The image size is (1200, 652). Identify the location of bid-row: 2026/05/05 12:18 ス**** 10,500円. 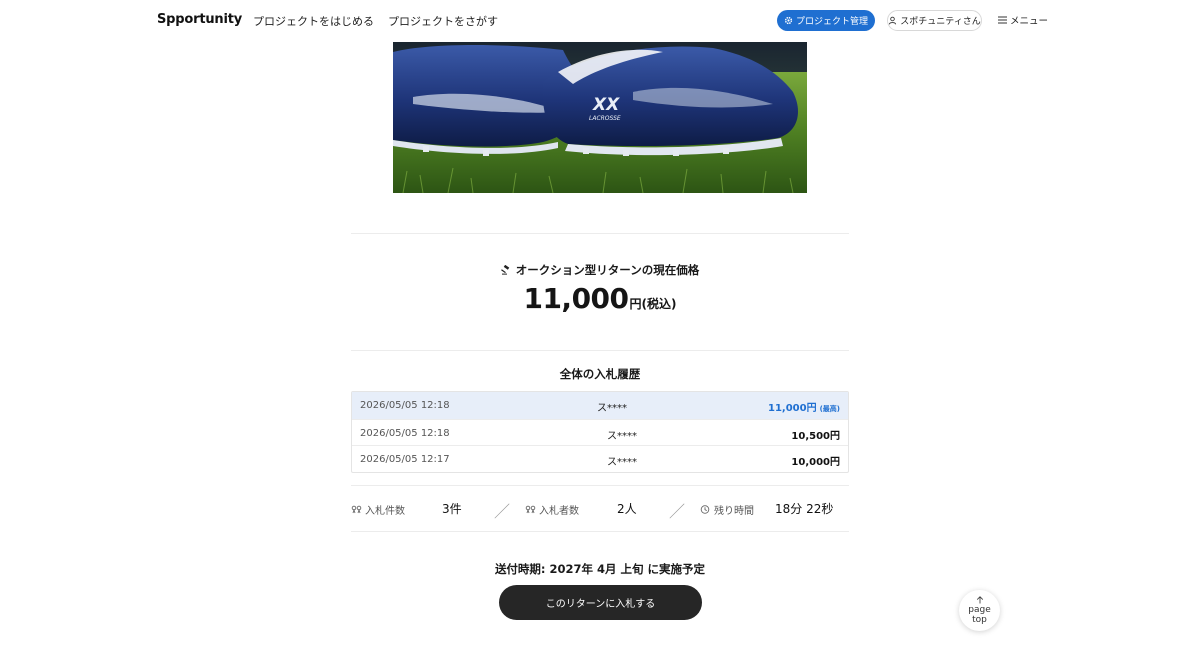
(600, 432).